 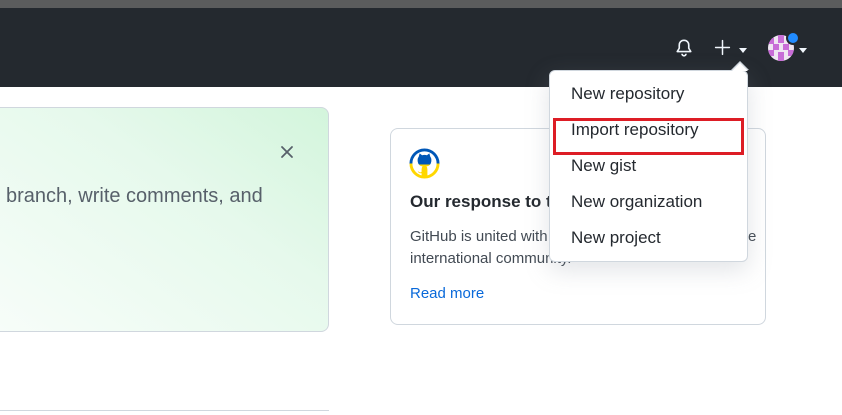 I want to click on news-body-fragment: e, so click(x=752, y=236).